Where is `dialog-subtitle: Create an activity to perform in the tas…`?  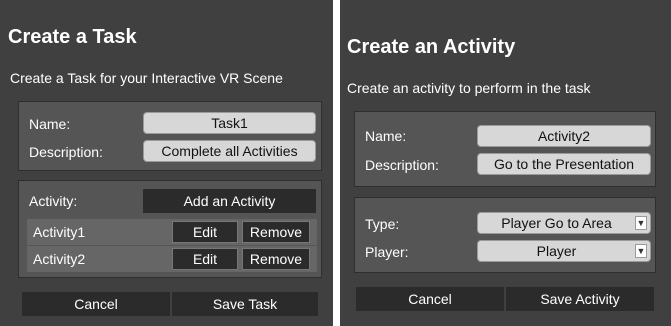
dialog-subtitle: Create an activity to perform in the tas… is located at coordinates (469, 88).